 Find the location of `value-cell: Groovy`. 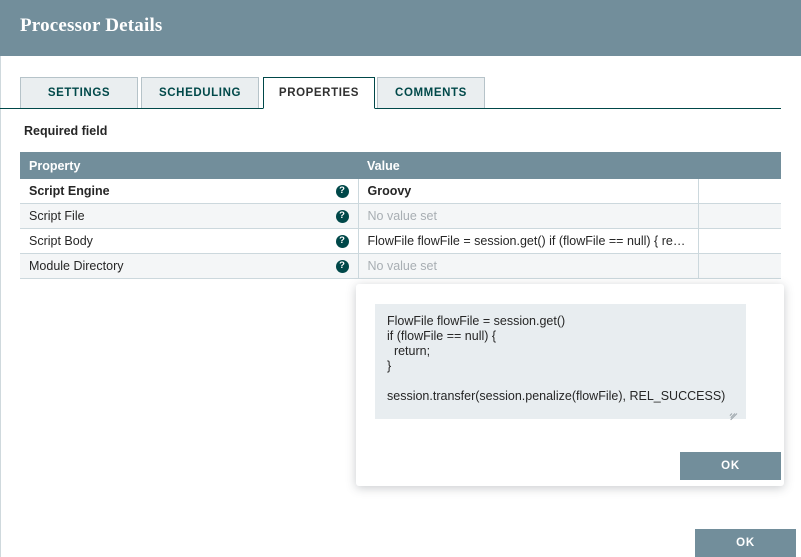

value-cell: Groovy is located at coordinates (527, 191).